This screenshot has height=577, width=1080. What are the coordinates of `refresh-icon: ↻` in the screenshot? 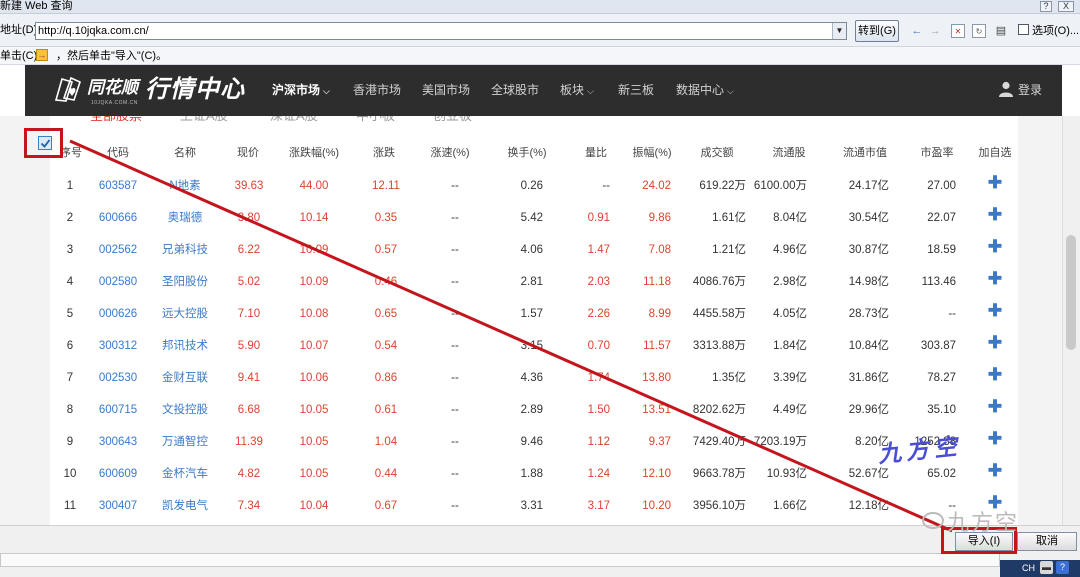 It's located at (979, 31).